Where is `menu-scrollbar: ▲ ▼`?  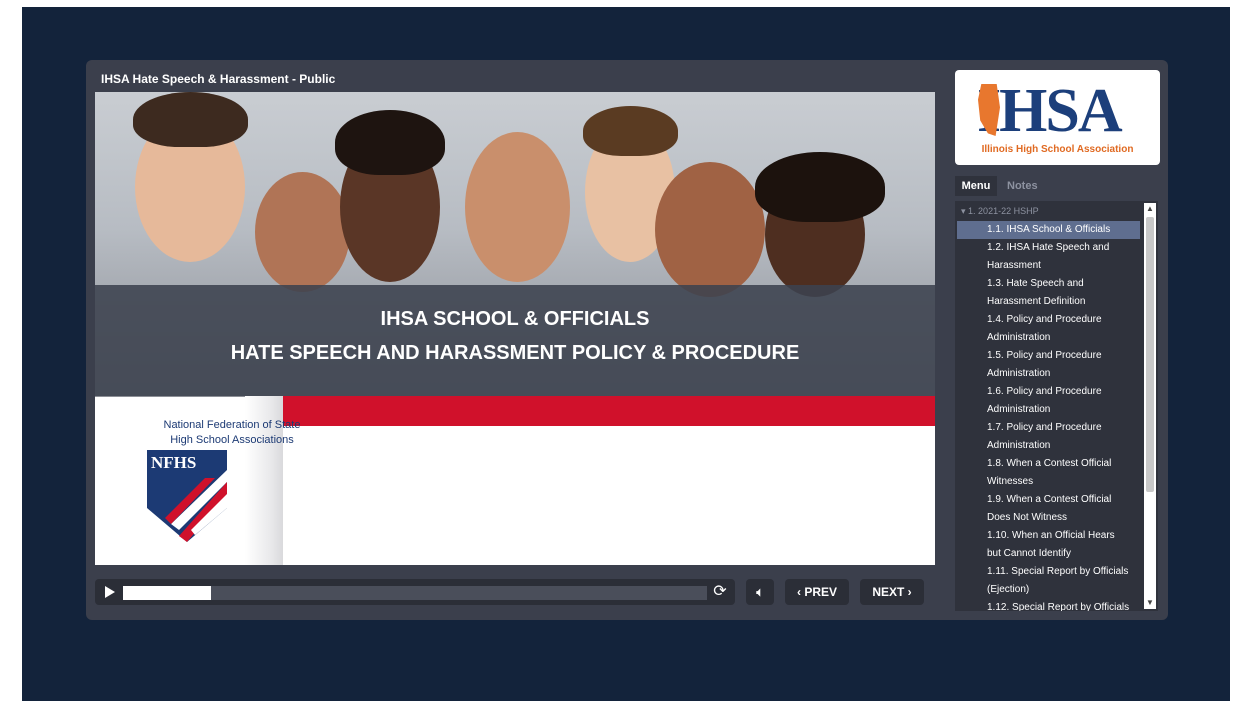
menu-scrollbar: ▲ ▼ is located at coordinates (1150, 406).